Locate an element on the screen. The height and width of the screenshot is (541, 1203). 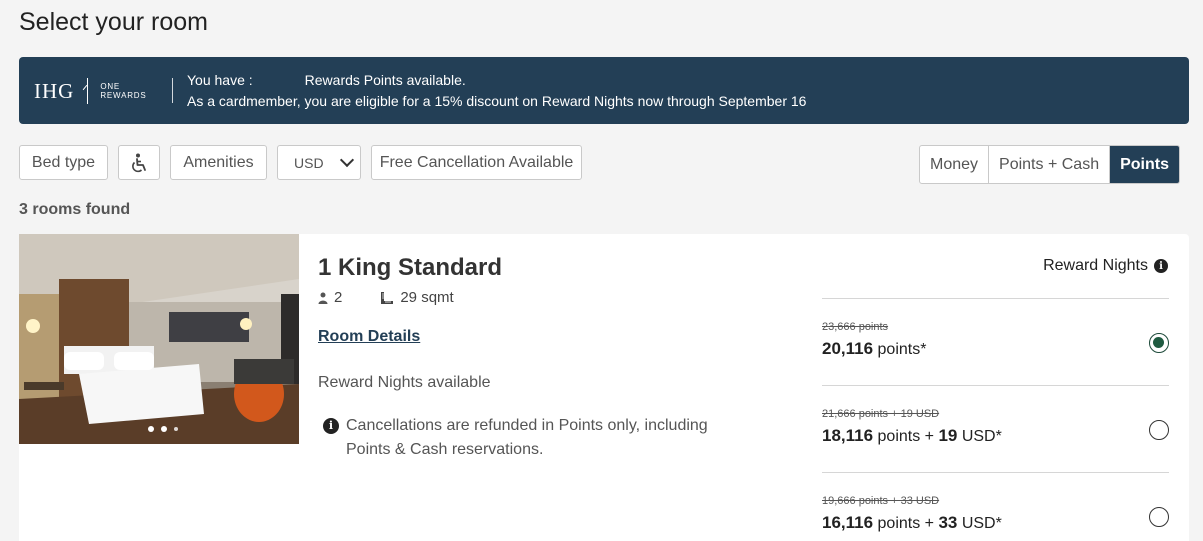
price-cash: 19 is located at coordinates (948, 435).